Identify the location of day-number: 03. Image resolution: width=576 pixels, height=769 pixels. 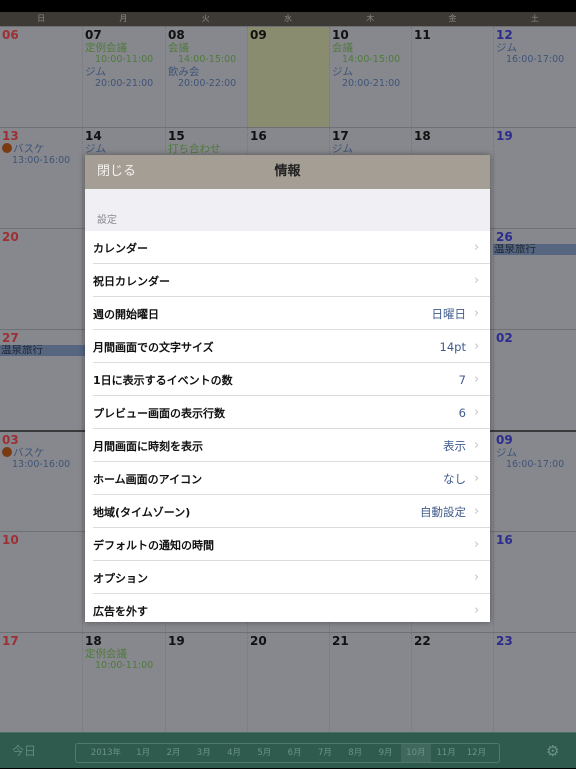
(10, 440).